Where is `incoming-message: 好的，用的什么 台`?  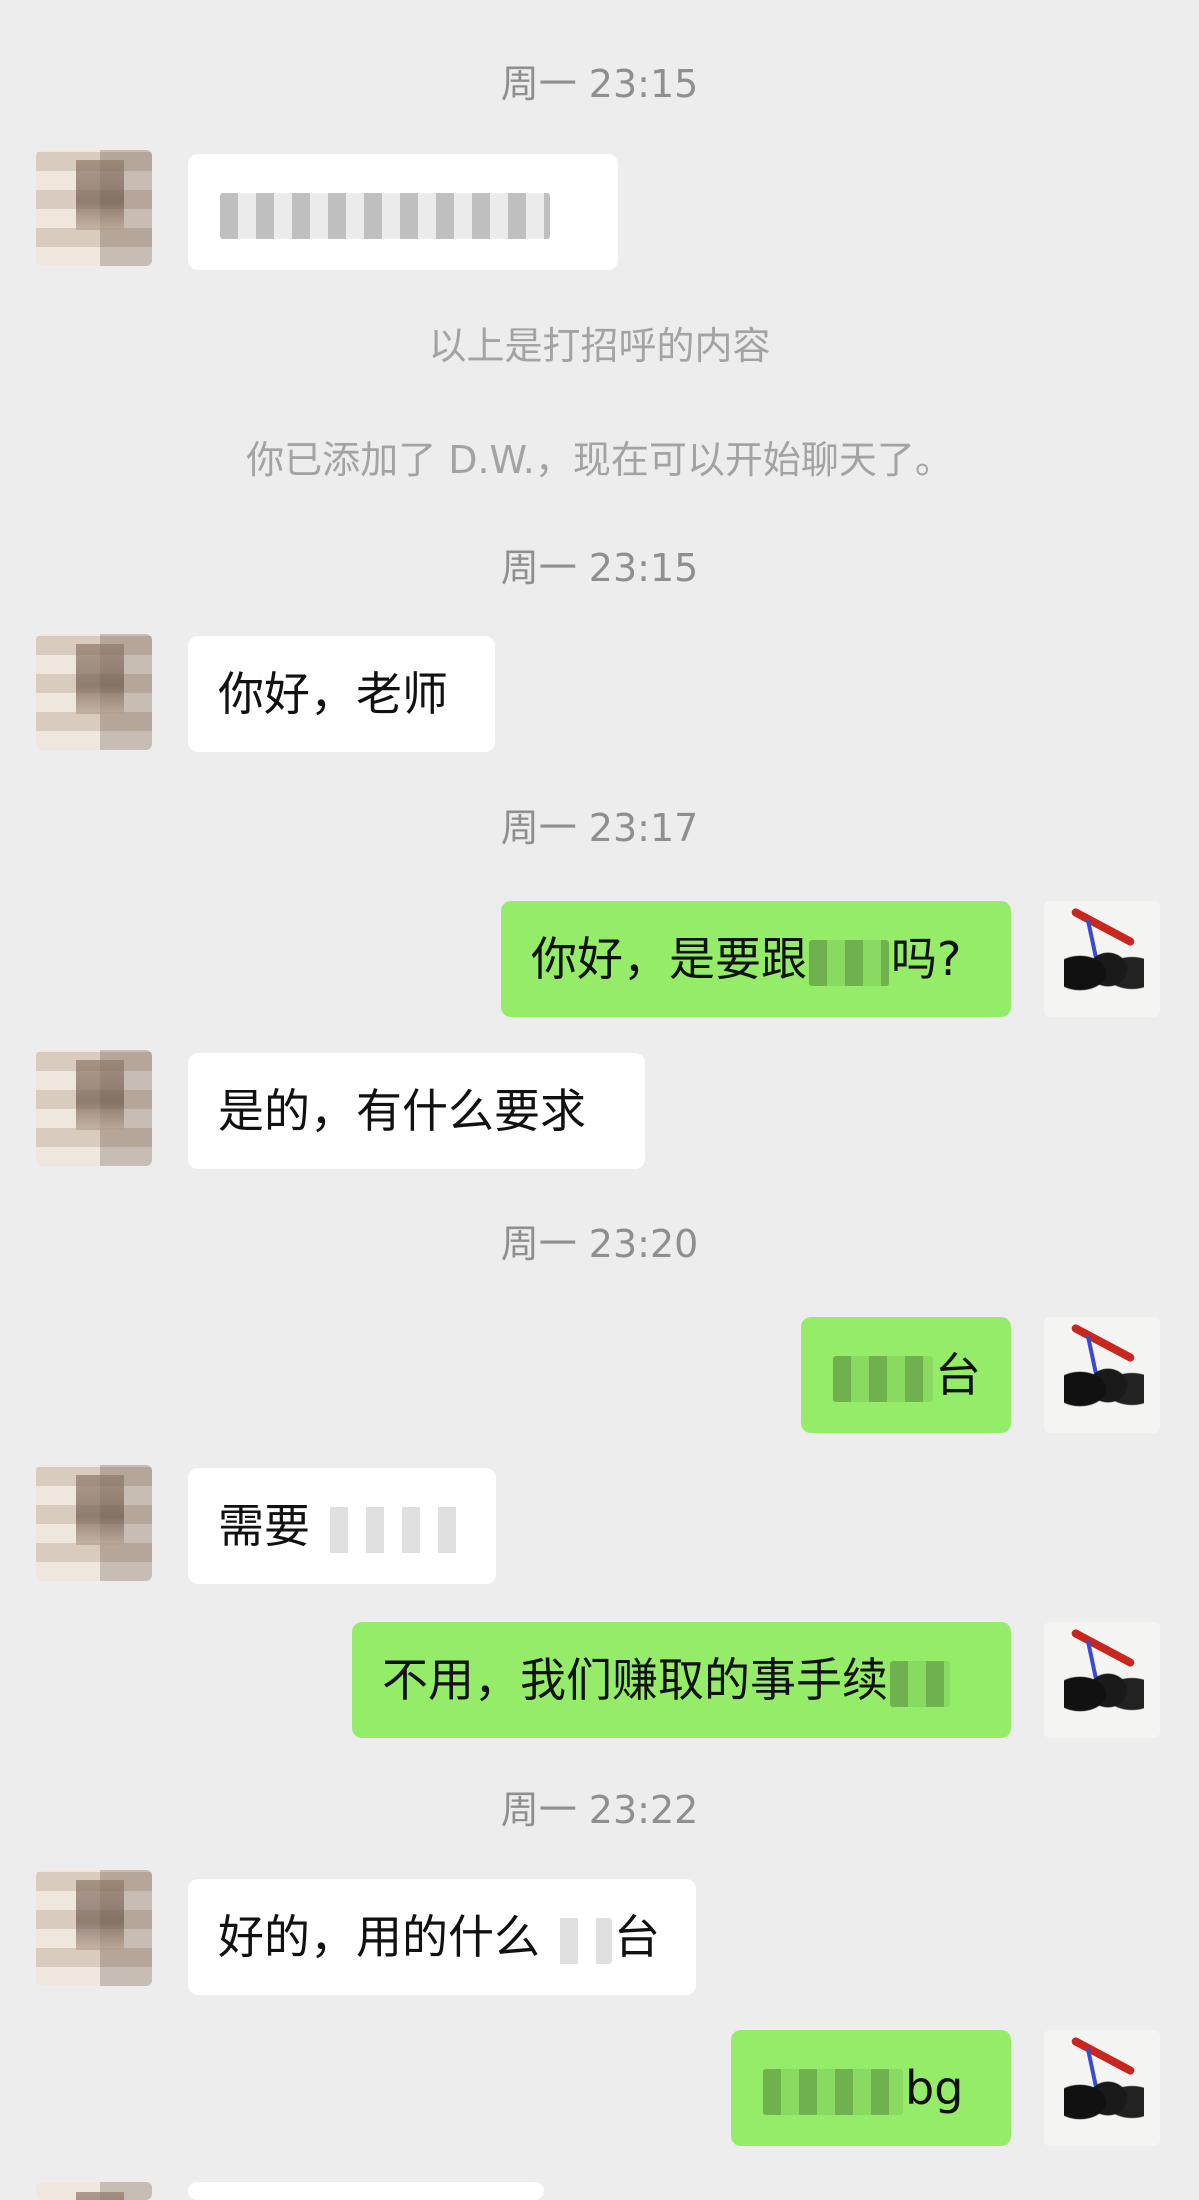 incoming-message: 好的，用的什么 台 is located at coordinates (442, 1937).